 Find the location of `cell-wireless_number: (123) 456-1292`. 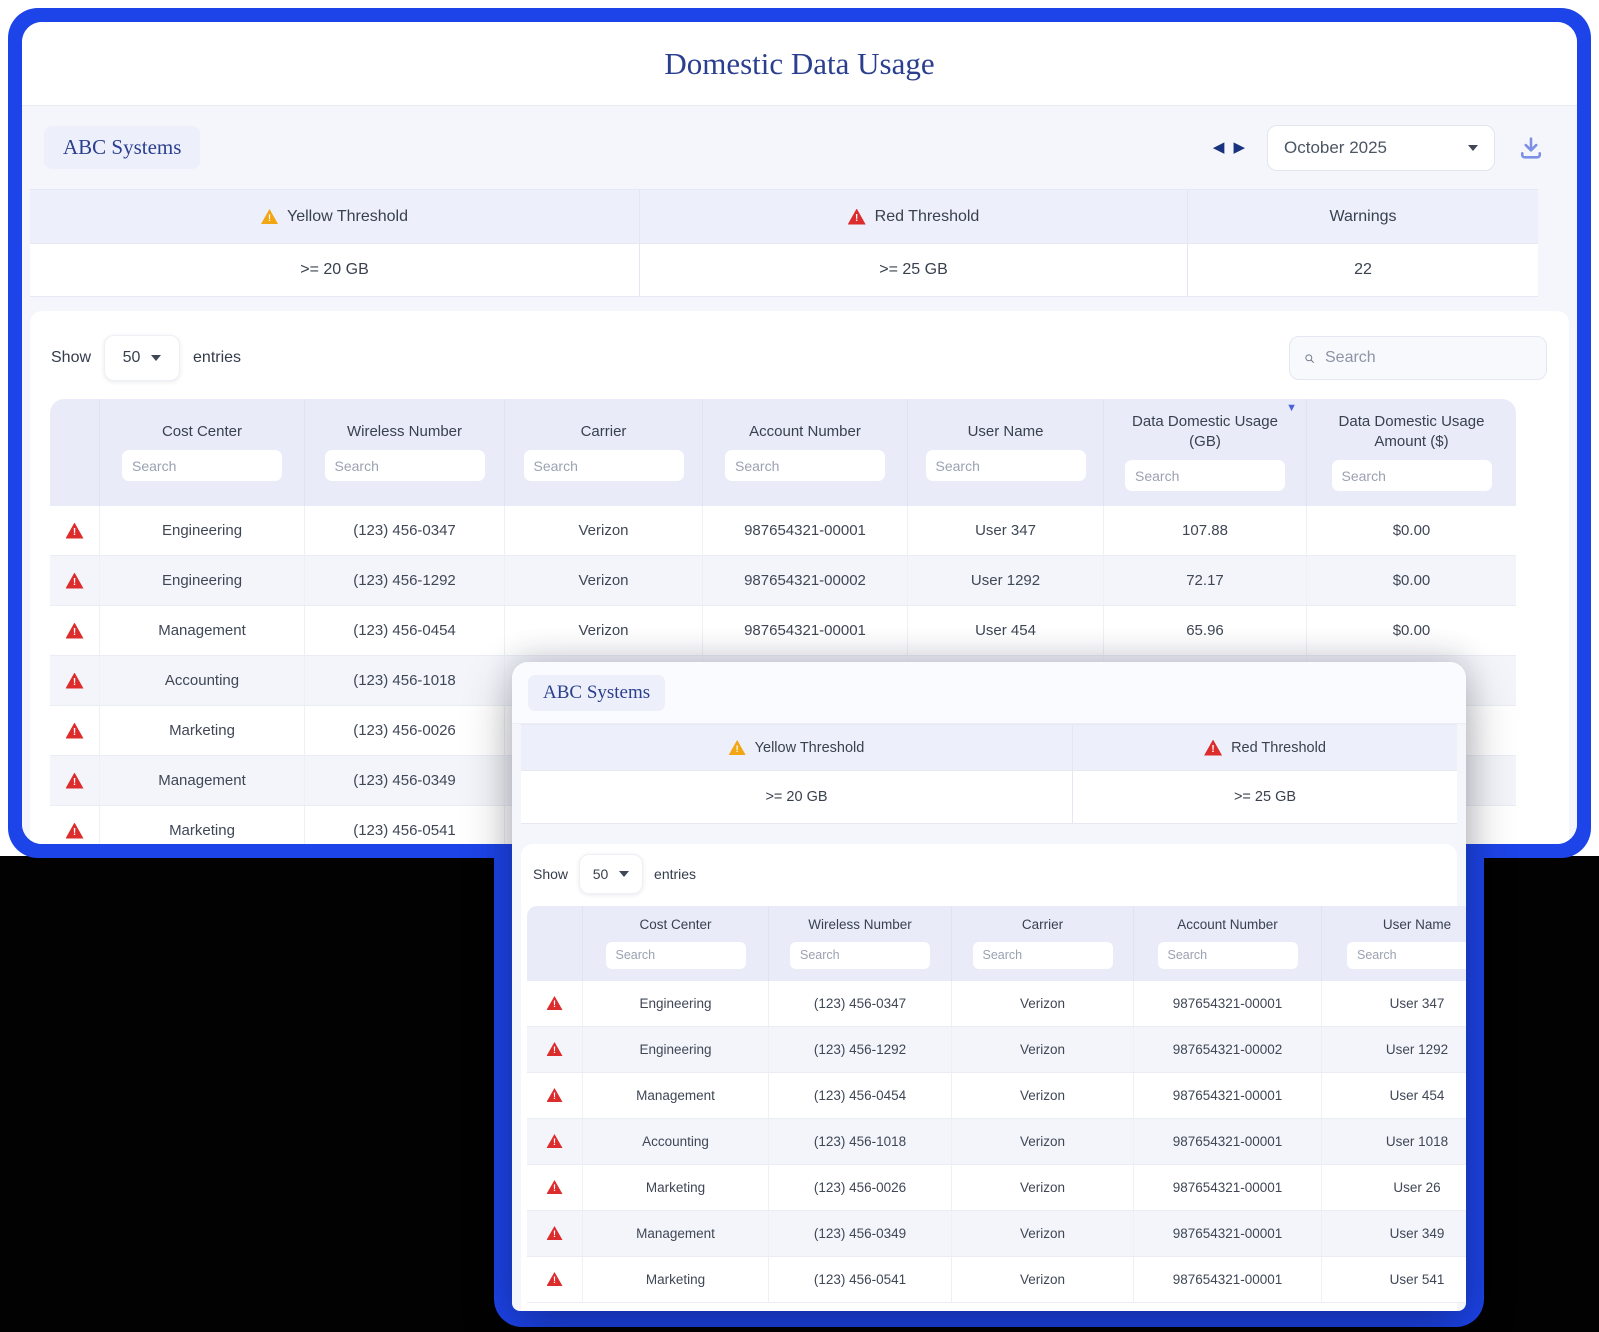

cell-wireless_number: (123) 456-1292 is located at coordinates (405, 580).